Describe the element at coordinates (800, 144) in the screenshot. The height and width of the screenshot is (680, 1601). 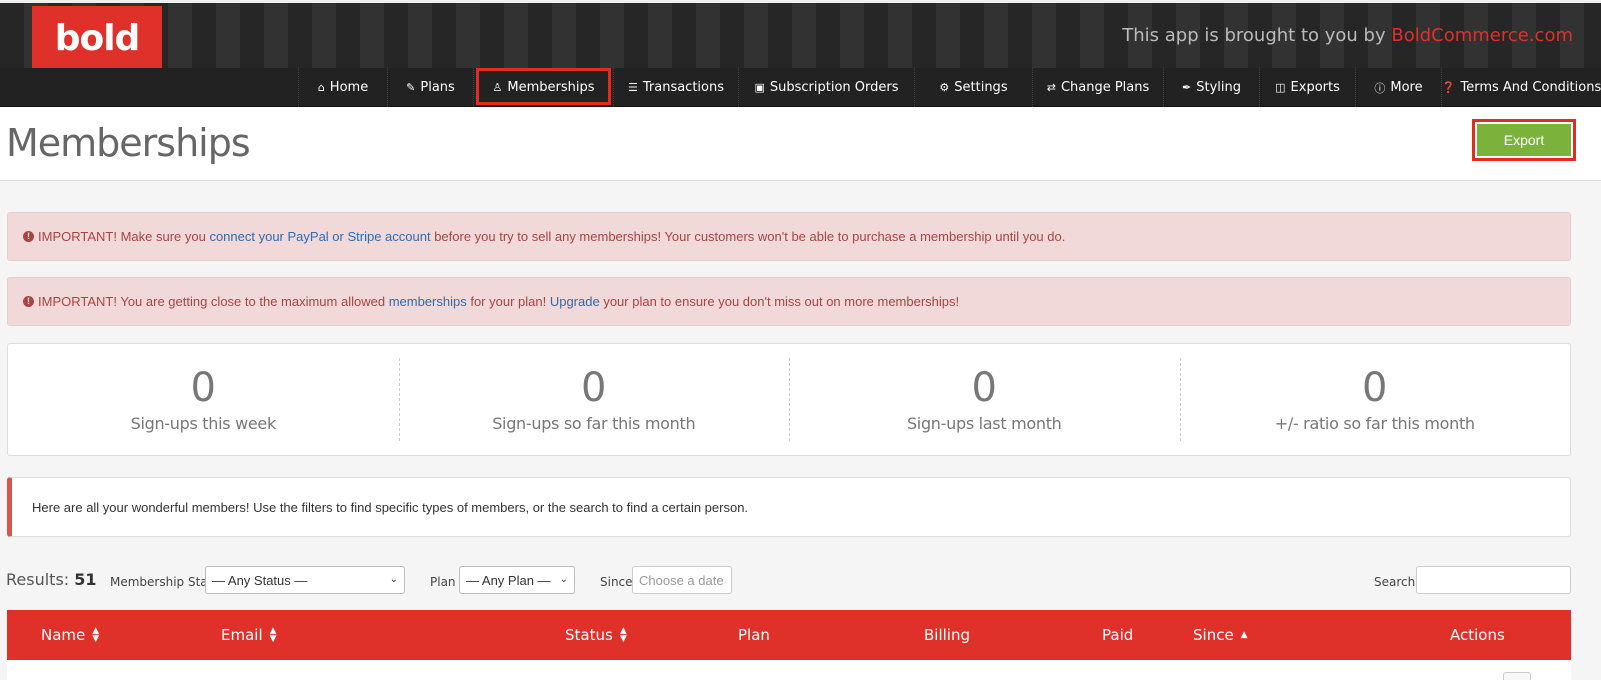
I see `page-header: Memberships Export` at that location.